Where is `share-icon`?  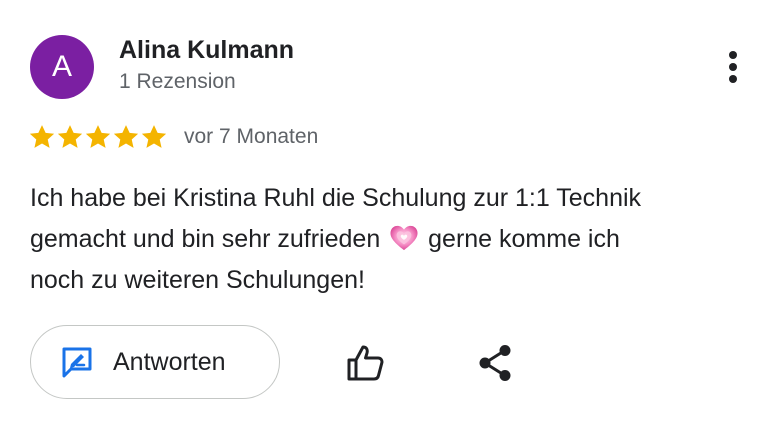 share-icon is located at coordinates (495, 363).